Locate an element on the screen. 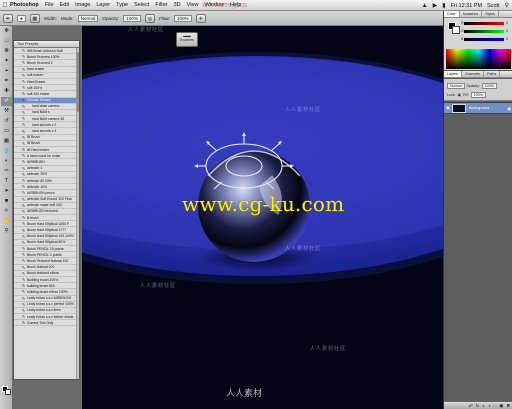 This screenshot has width=512, height=409. new-group-icon: □ is located at coordinates (495, 405).